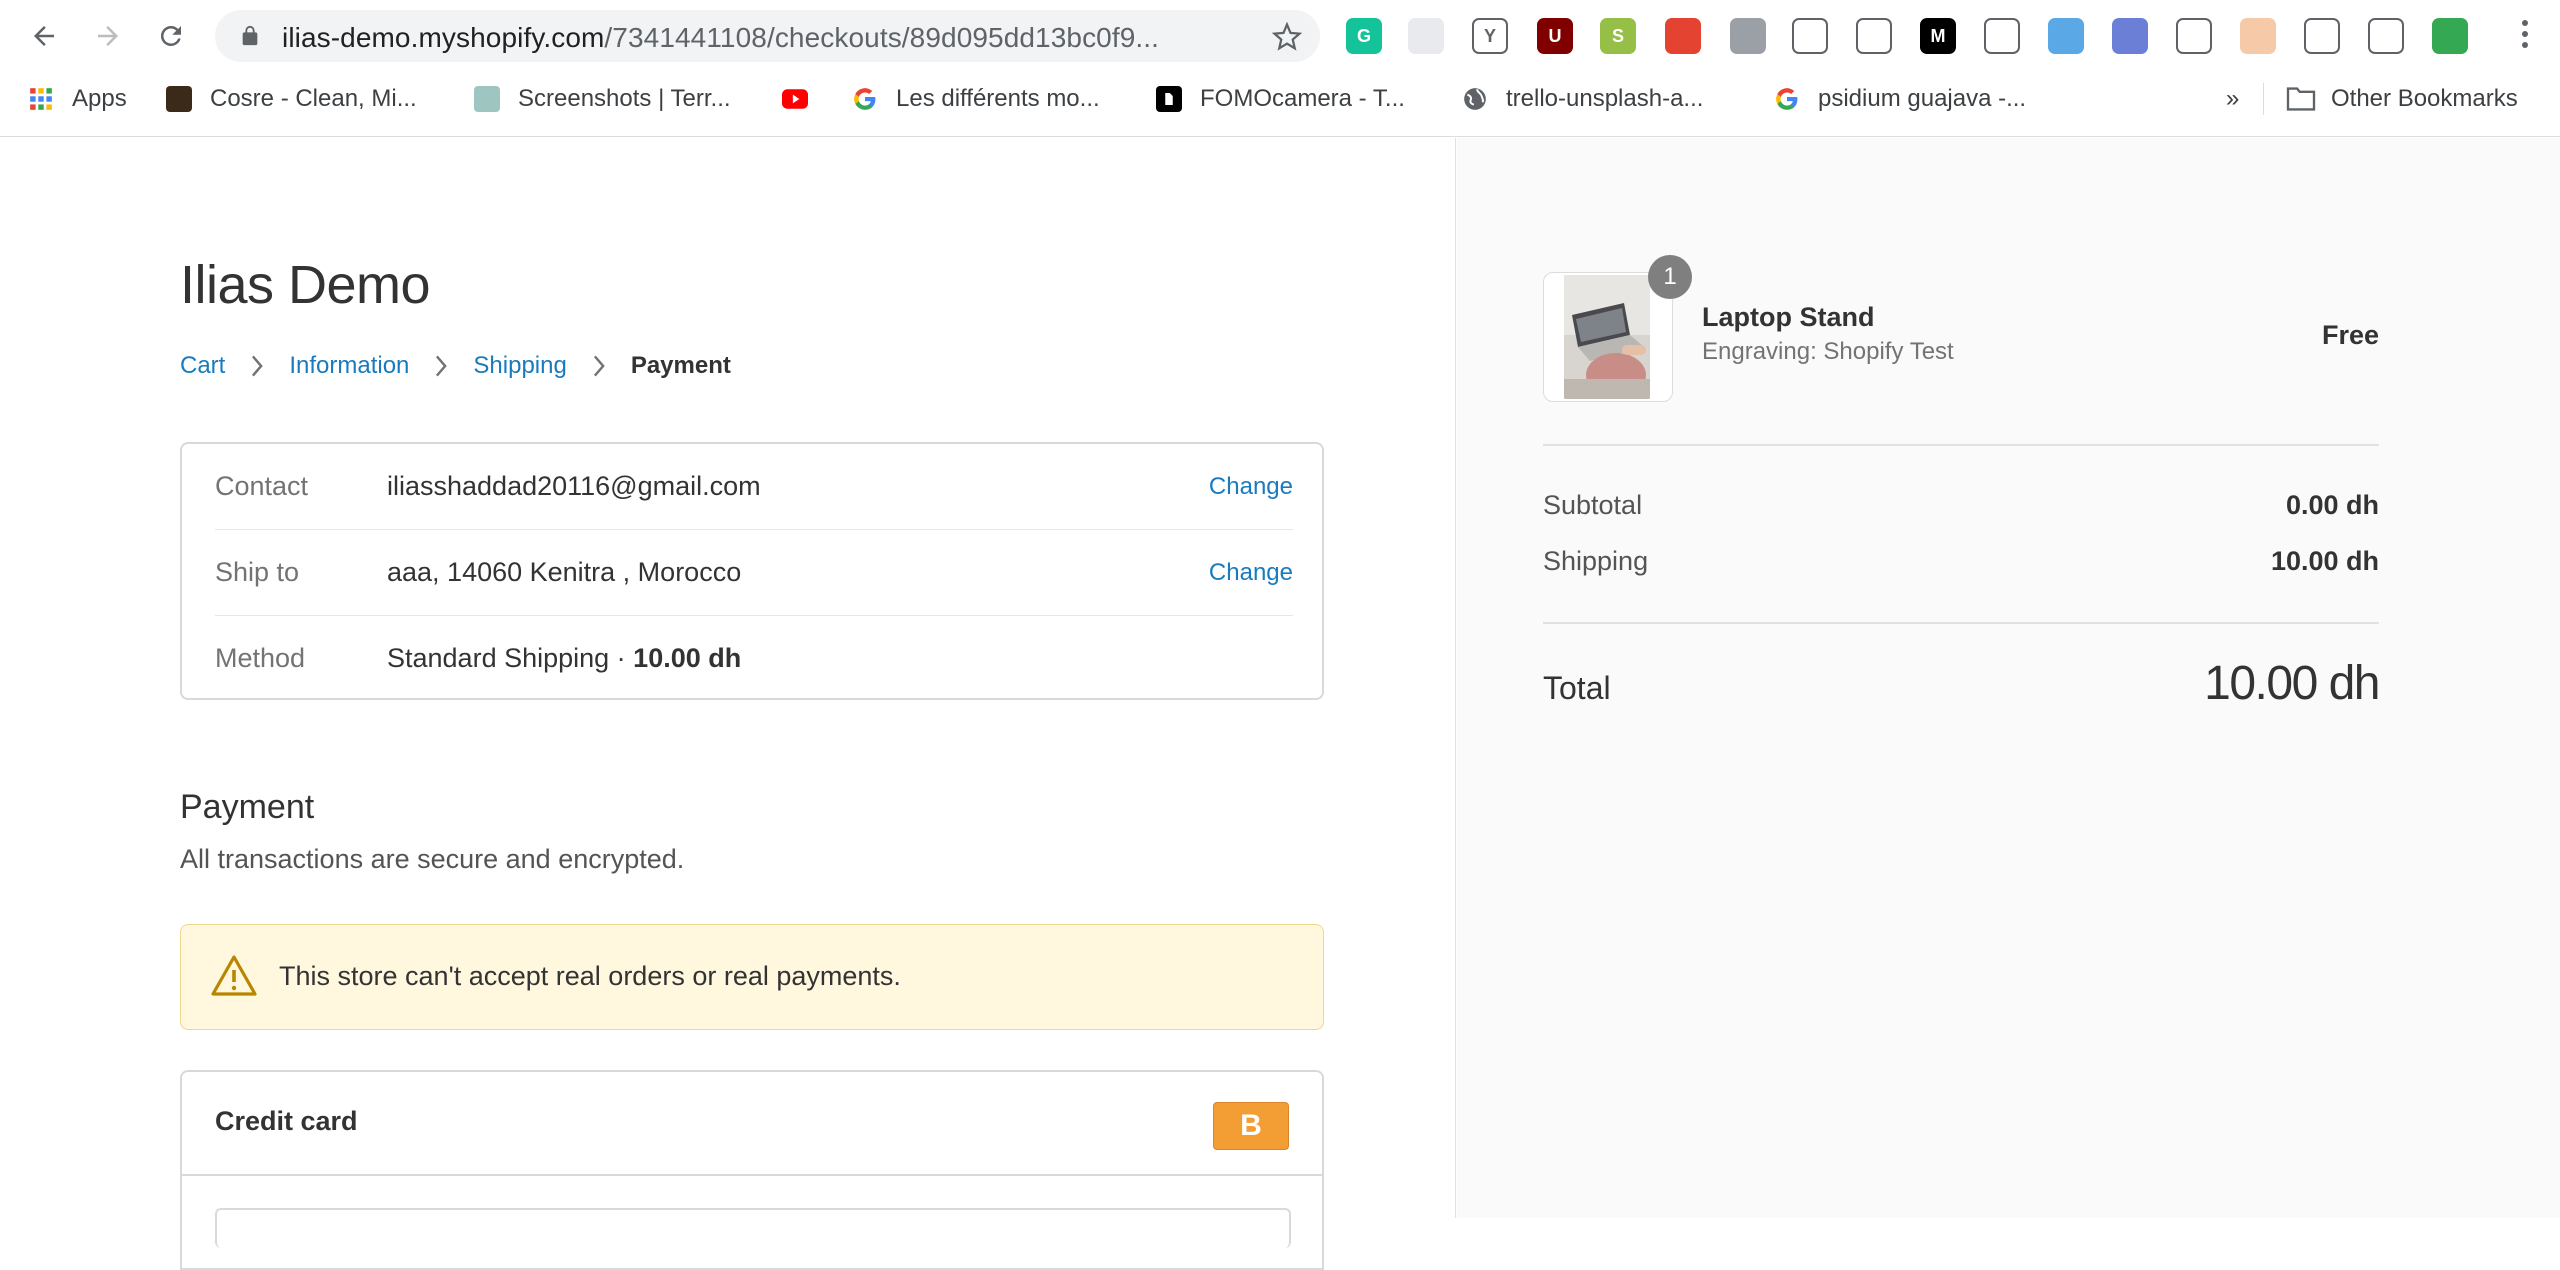  I want to click on mercury-icon: M, so click(1938, 36).